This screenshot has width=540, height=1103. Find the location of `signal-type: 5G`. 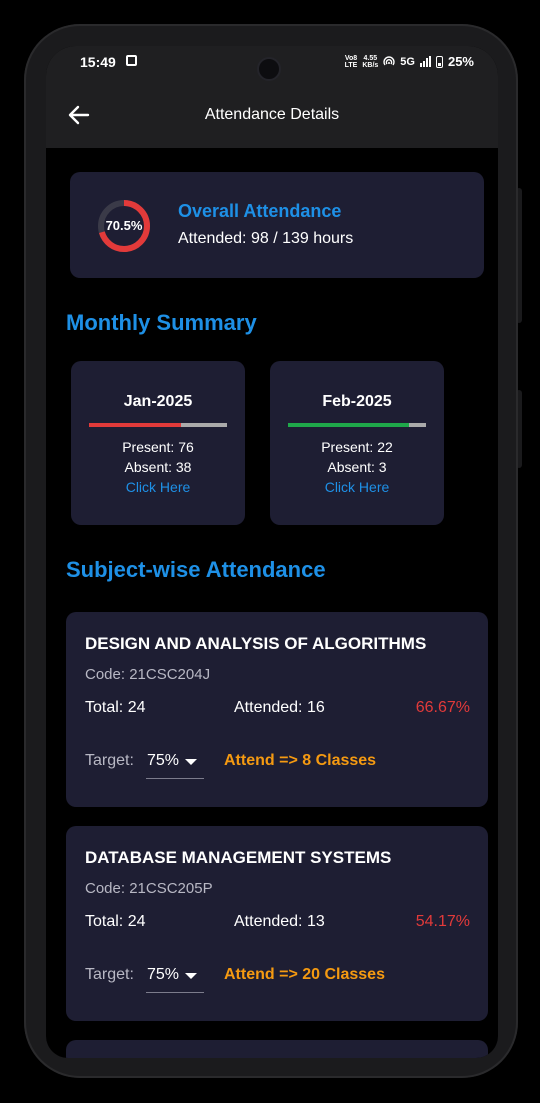

signal-type: 5G is located at coordinates (407, 61).